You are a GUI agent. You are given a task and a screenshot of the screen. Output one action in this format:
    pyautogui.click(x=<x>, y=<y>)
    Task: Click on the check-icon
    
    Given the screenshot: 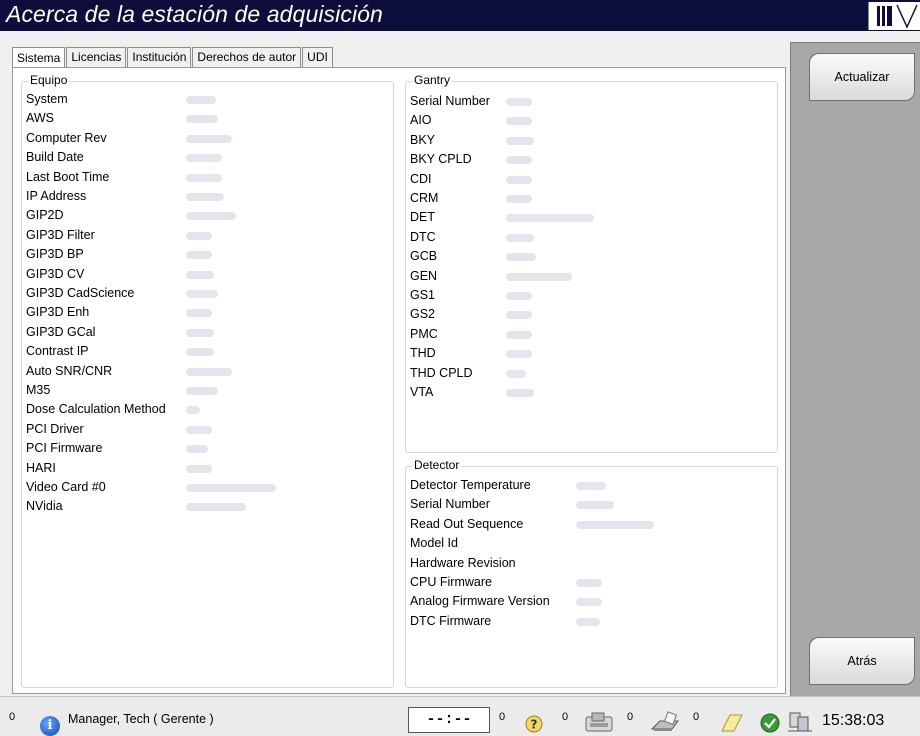 What is the action you would take?
    pyautogui.click(x=770, y=722)
    